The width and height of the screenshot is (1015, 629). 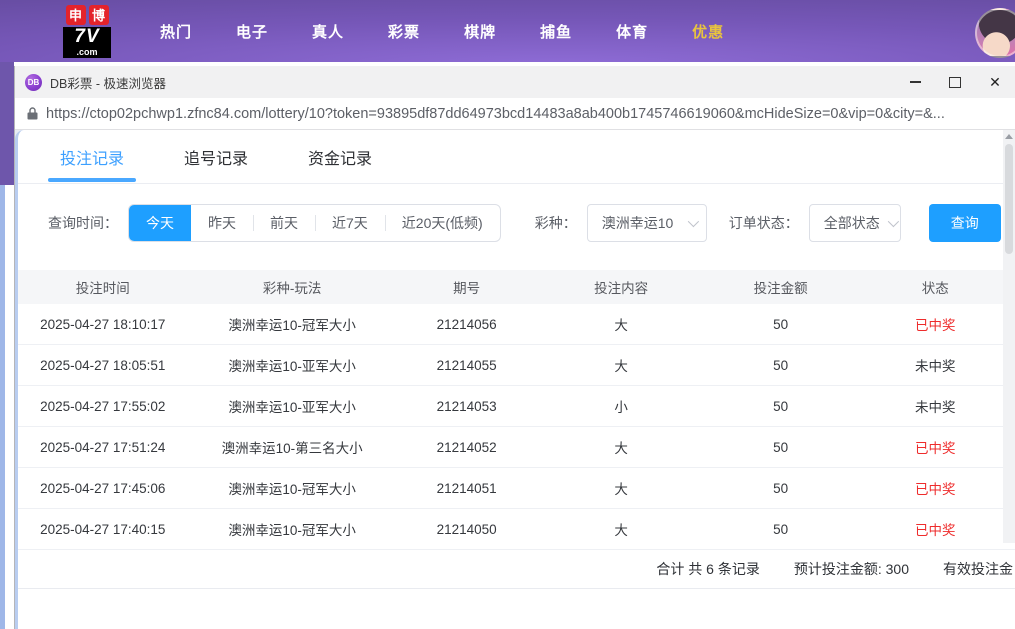 I want to click on lottery-type-select: 澳洲幸运10, so click(x=646, y=223).